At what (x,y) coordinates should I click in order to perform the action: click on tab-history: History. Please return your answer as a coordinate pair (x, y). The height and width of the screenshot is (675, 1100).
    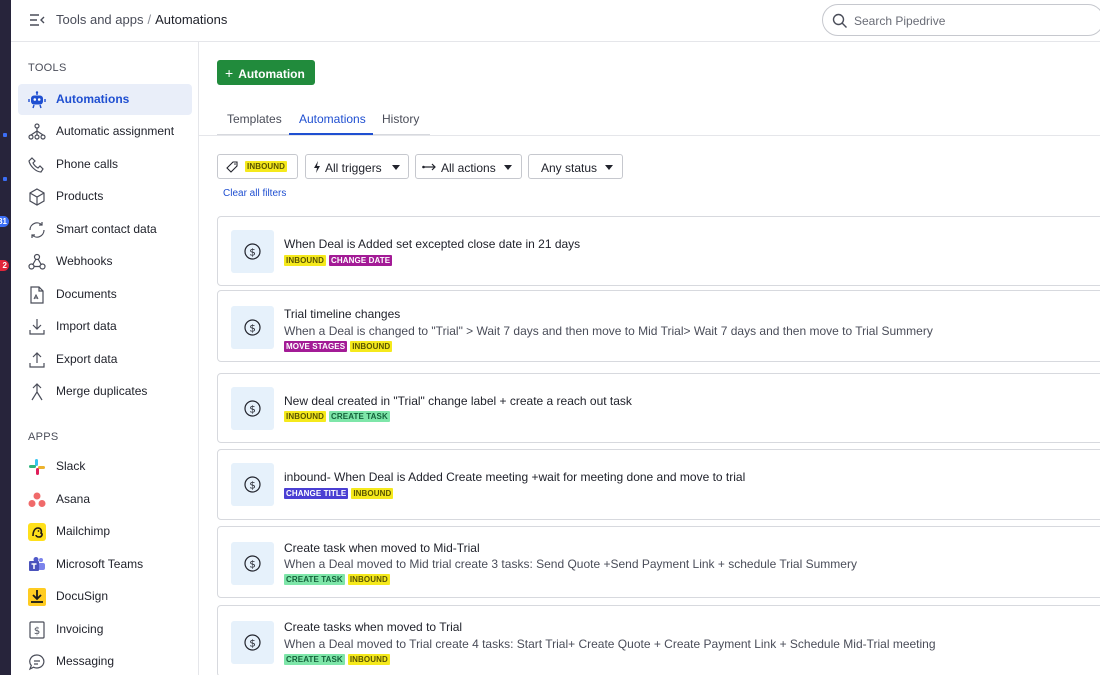
    Looking at the image, I should click on (400, 119).